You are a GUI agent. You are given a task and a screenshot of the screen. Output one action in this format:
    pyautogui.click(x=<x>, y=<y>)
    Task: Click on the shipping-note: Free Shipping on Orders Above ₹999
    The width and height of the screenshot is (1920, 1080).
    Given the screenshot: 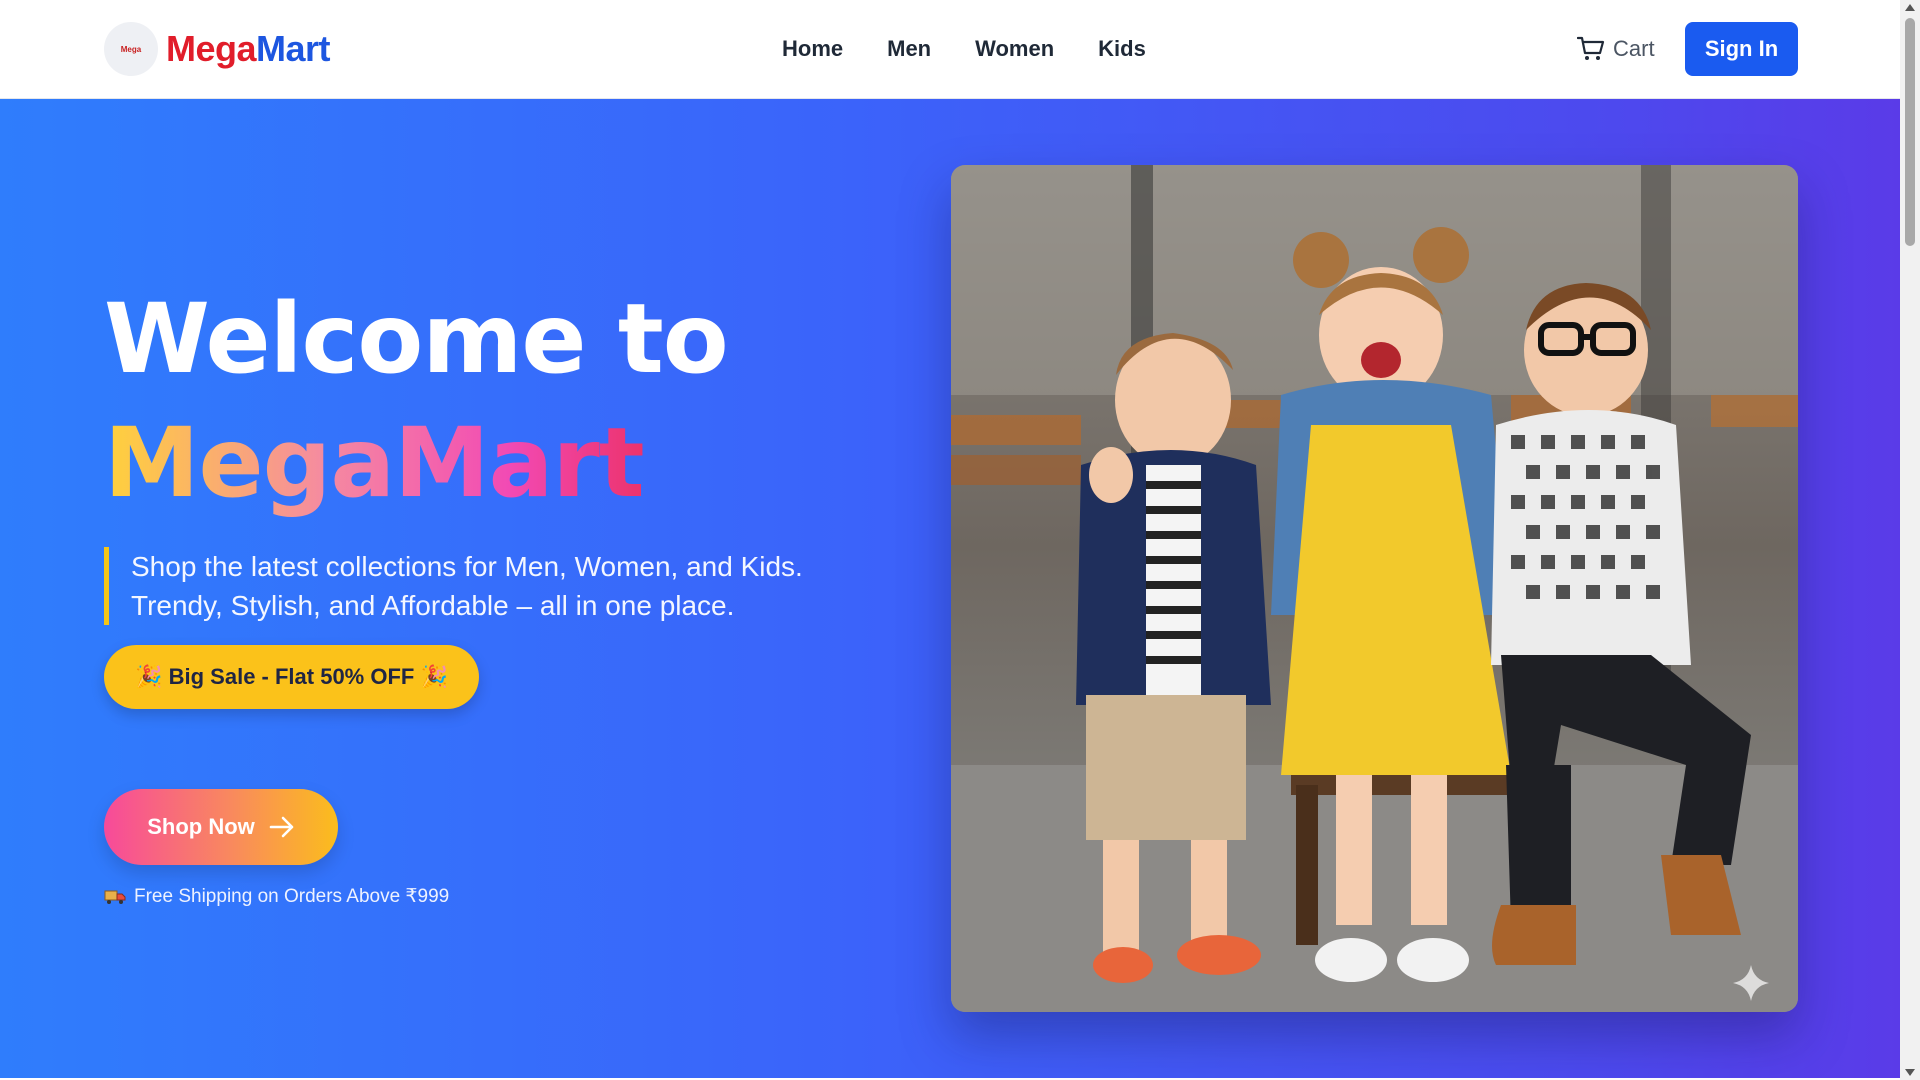 What is the action you would take?
    pyautogui.click(x=276, y=896)
    